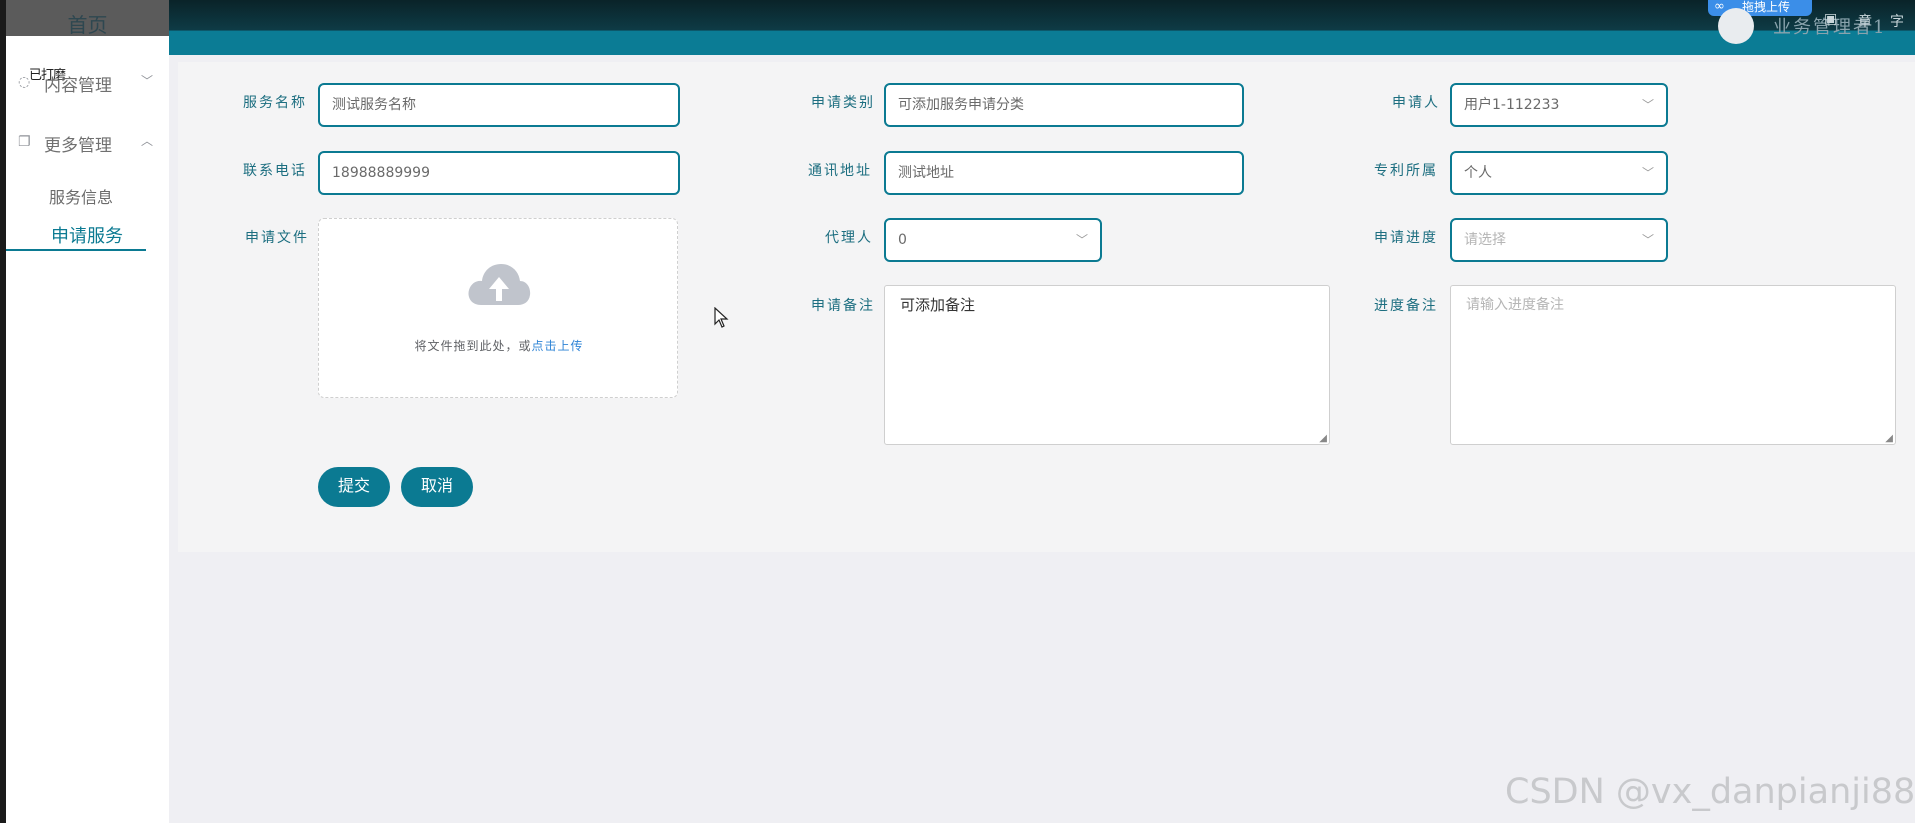 Image resolution: width=1915 pixels, height=823 pixels. What do you see at coordinates (1064, 173) in the screenshot?
I see `address-input: 测试地址` at bounding box center [1064, 173].